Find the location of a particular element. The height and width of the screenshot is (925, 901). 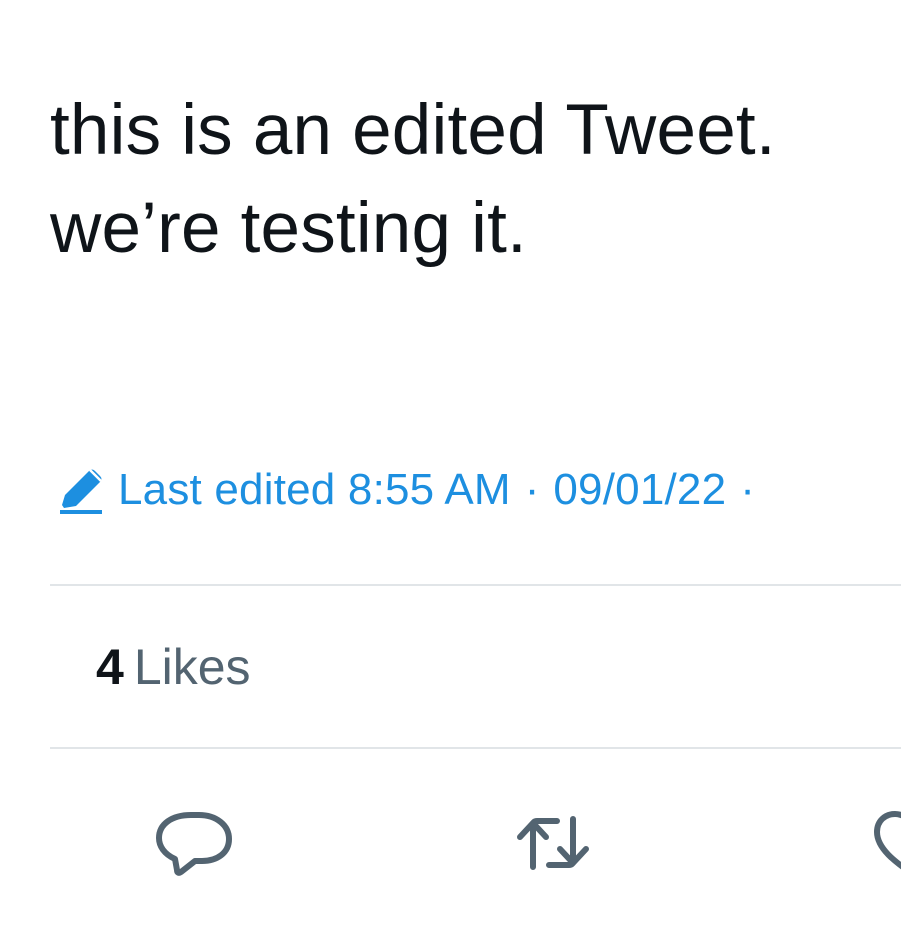

like-icon is located at coordinates (885, 845).